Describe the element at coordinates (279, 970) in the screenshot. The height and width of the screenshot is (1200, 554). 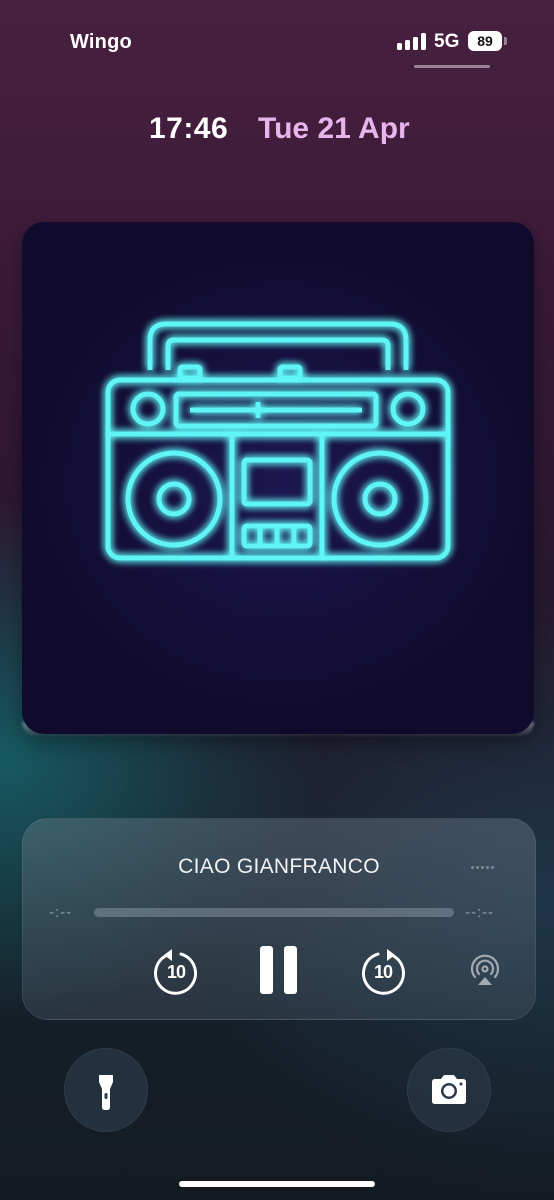
I see `pause-button` at that location.